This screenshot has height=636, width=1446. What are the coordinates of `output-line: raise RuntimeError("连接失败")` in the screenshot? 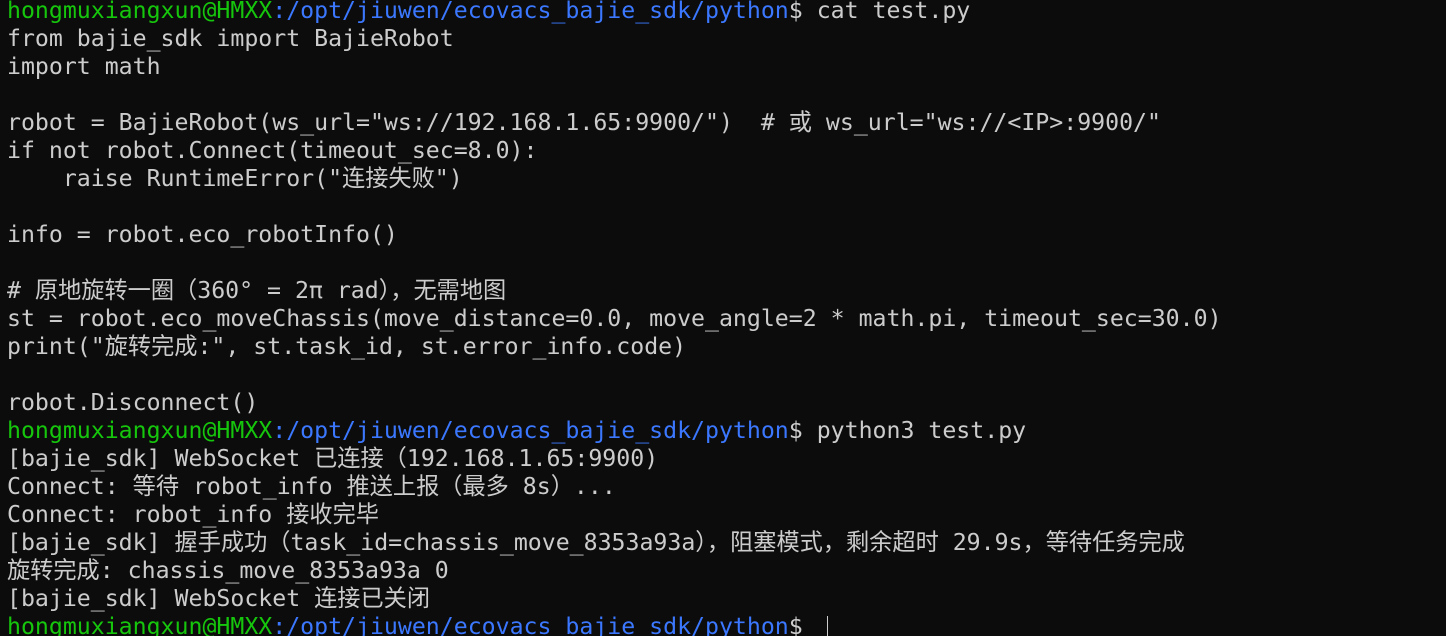 It's located at (719, 179).